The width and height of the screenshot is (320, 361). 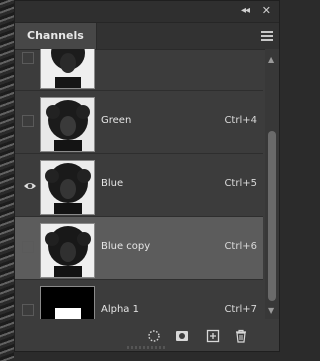 I want to click on new-channel-icon, so click(x=213, y=336).